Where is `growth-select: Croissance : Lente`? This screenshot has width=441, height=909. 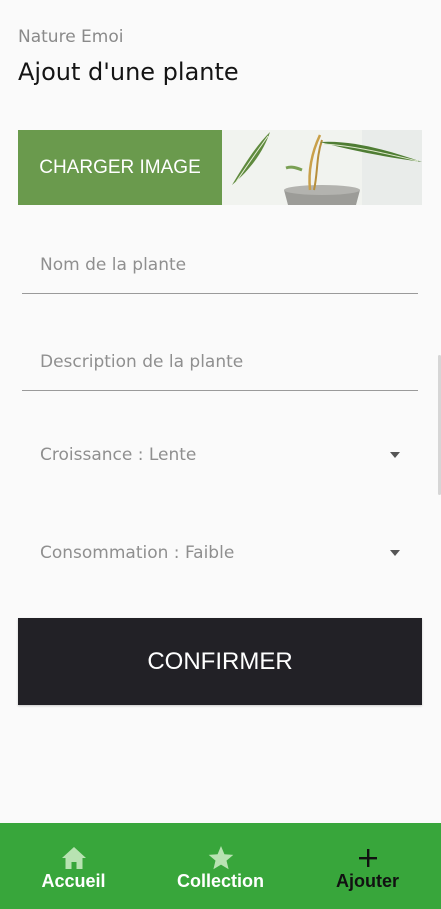
growth-select: Croissance : Lente is located at coordinates (220, 455).